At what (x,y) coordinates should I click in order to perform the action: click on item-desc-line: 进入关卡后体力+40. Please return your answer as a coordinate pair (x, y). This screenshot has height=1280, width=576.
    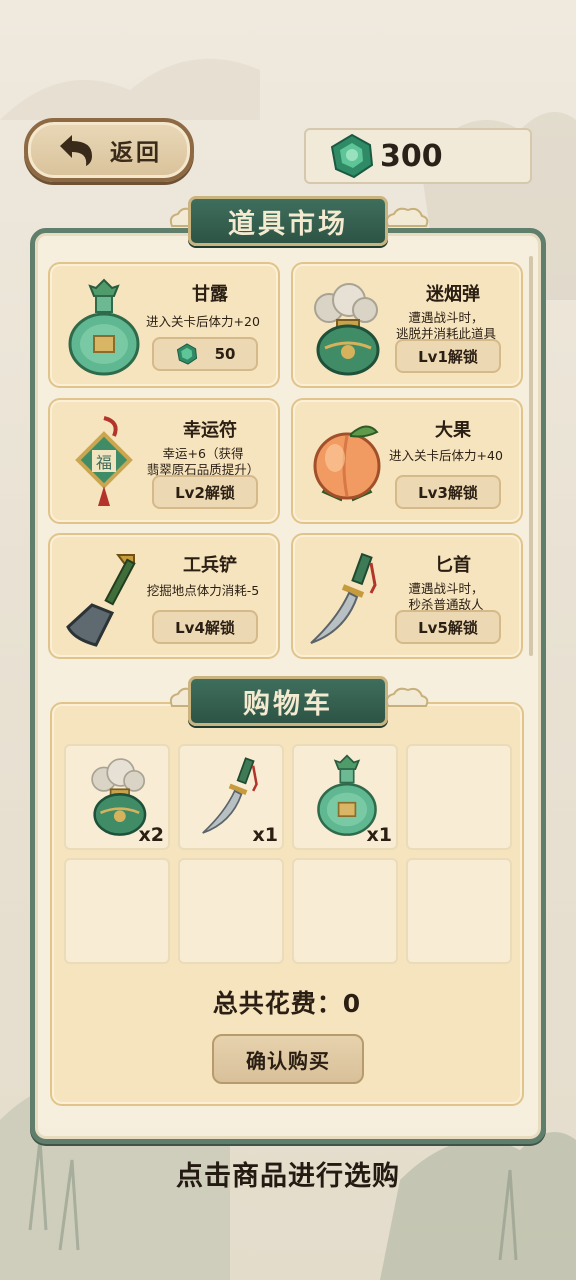
    Looking at the image, I should click on (446, 455).